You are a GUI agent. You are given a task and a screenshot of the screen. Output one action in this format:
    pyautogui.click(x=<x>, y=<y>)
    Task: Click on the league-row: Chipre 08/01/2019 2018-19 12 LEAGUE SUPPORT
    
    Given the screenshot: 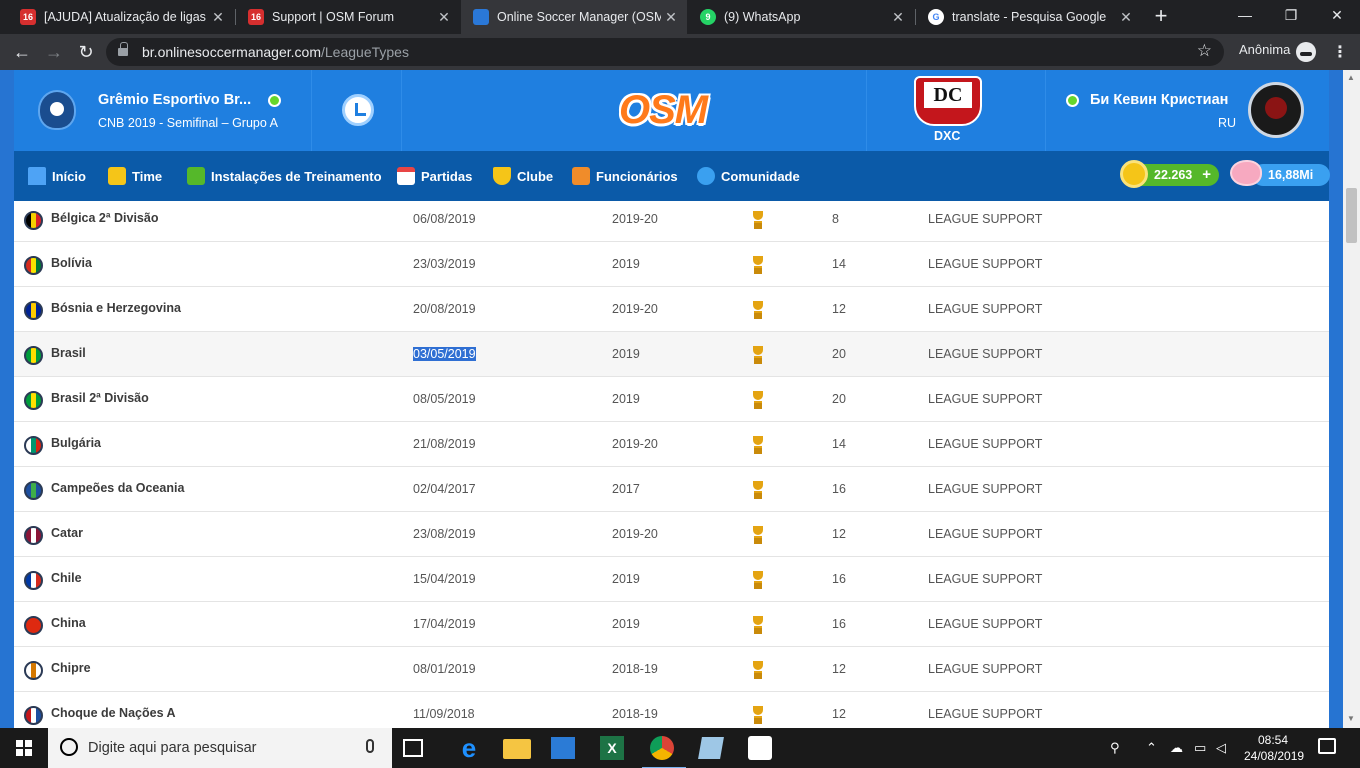 What is the action you would take?
    pyautogui.click(x=671, y=669)
    